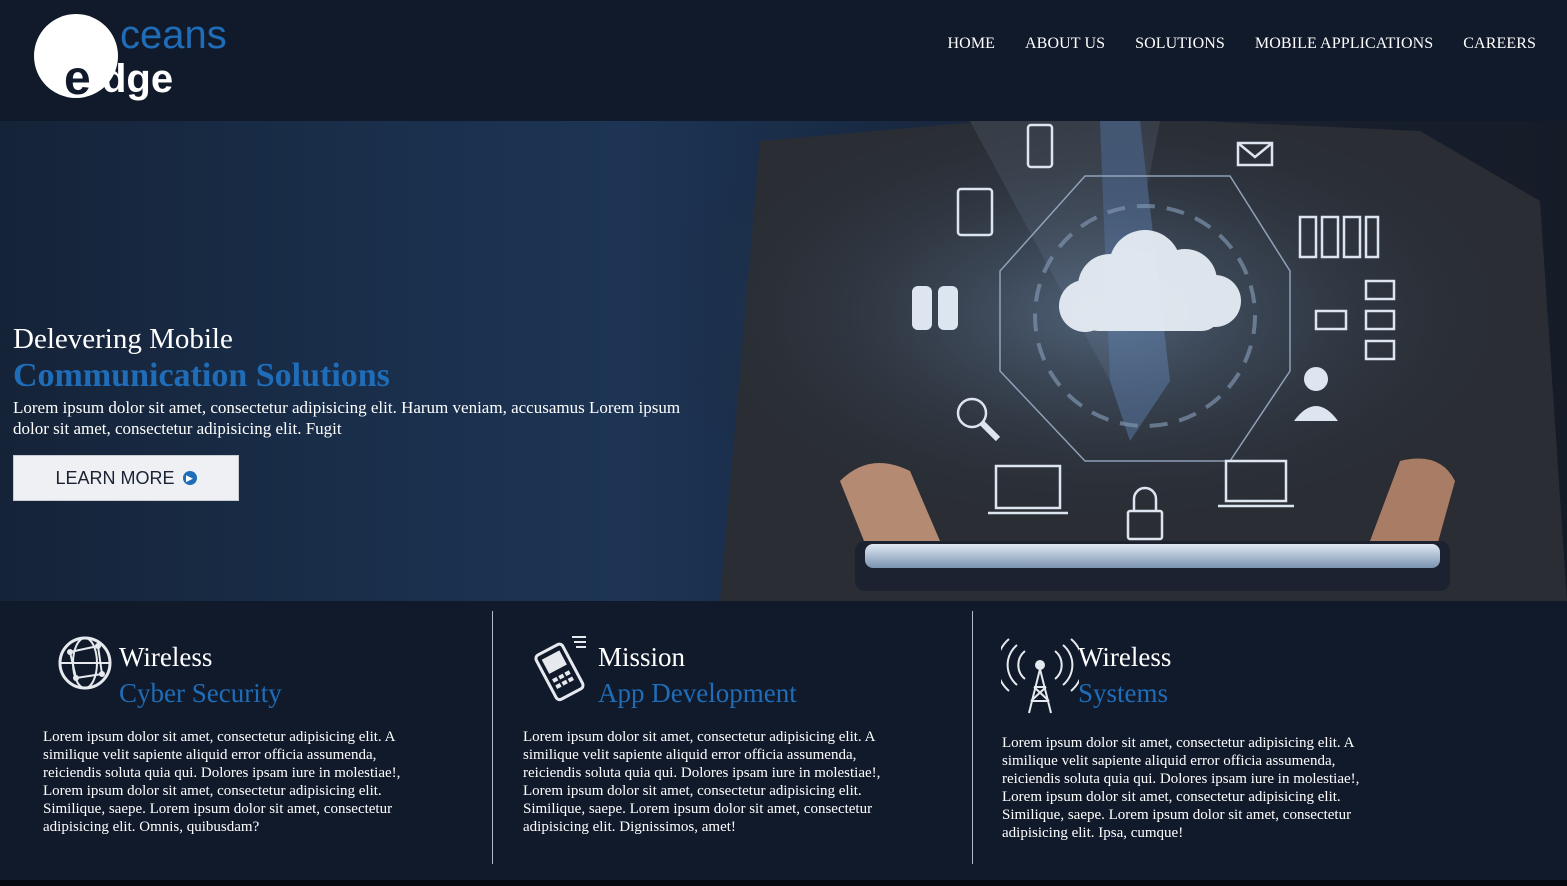  Describe the element at coordinates (783, 883) in the screenshot. I see `footer-strip` at that location.